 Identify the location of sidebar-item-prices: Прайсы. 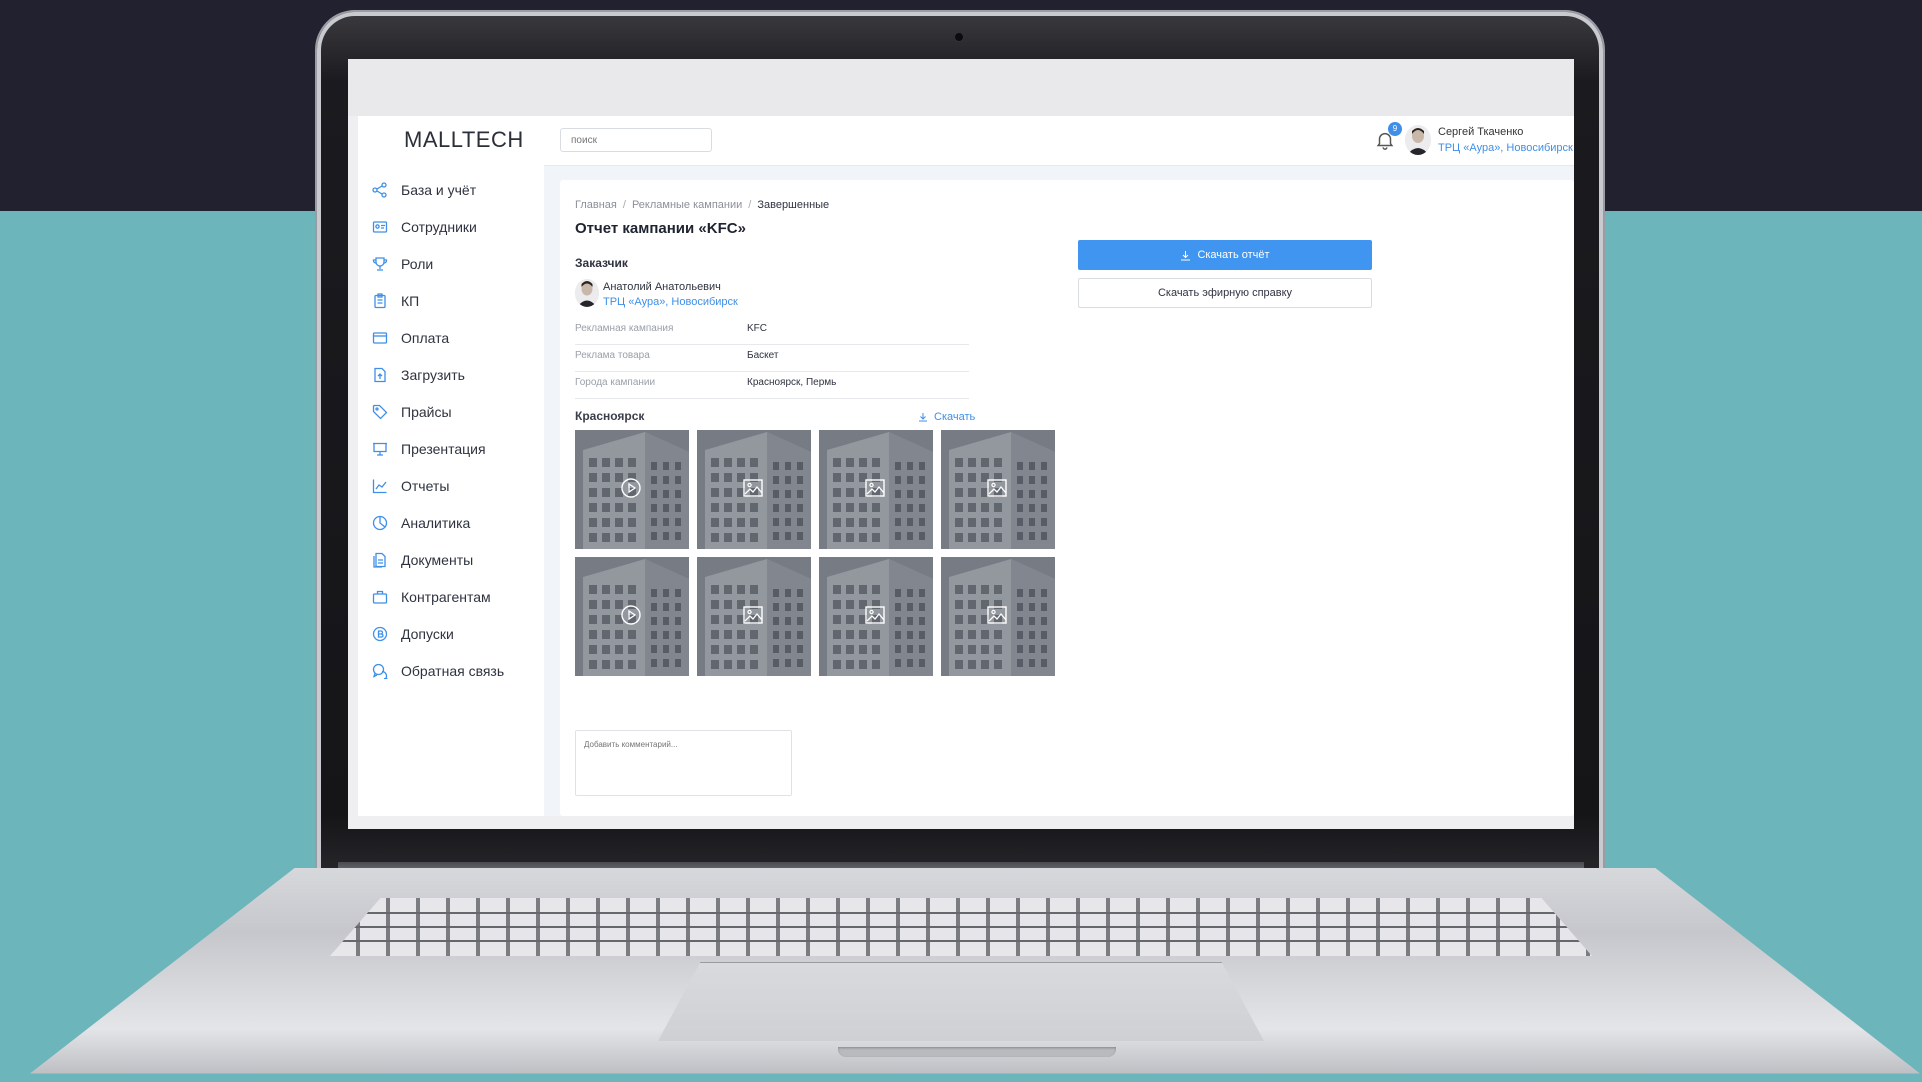
(452, 412).